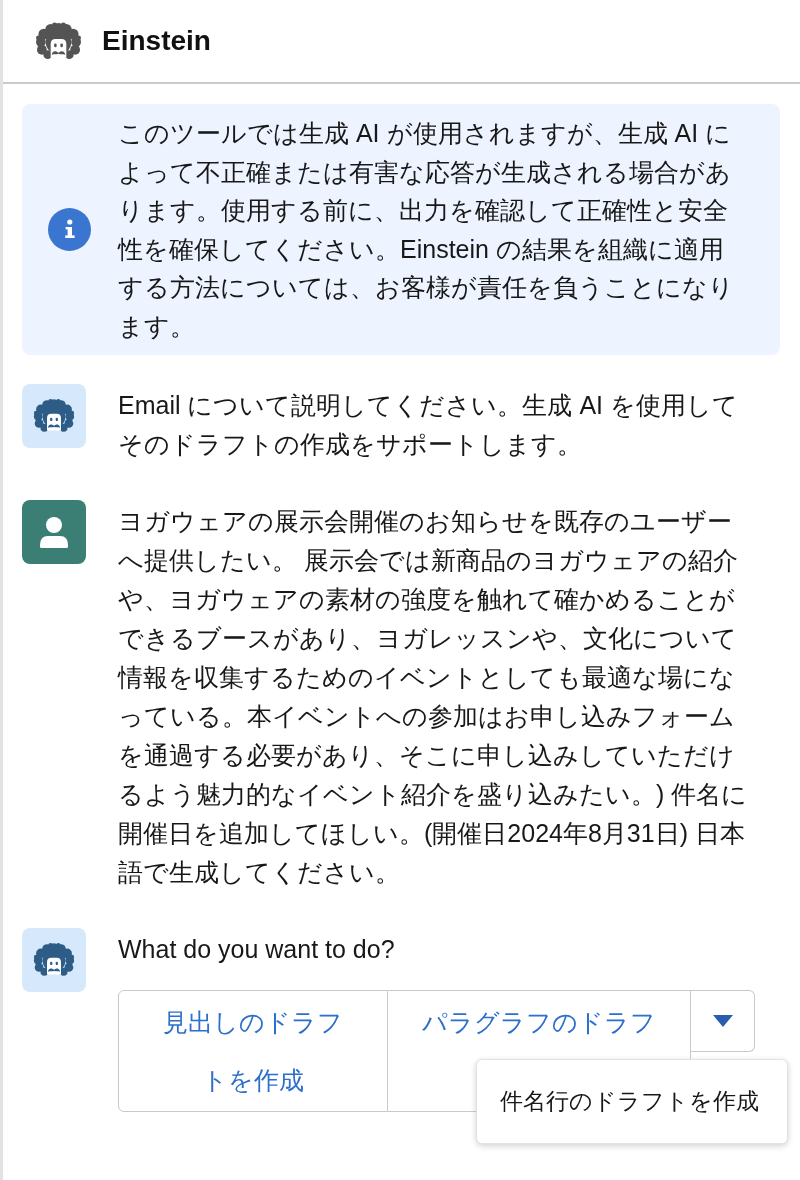 Image resolution: width=800 pixels, height=1180 pixels. I want to click on message-text: Email について説明してください。生成 AI を使用してそのドラフトの作成をサポートします。, so click(428, 425).